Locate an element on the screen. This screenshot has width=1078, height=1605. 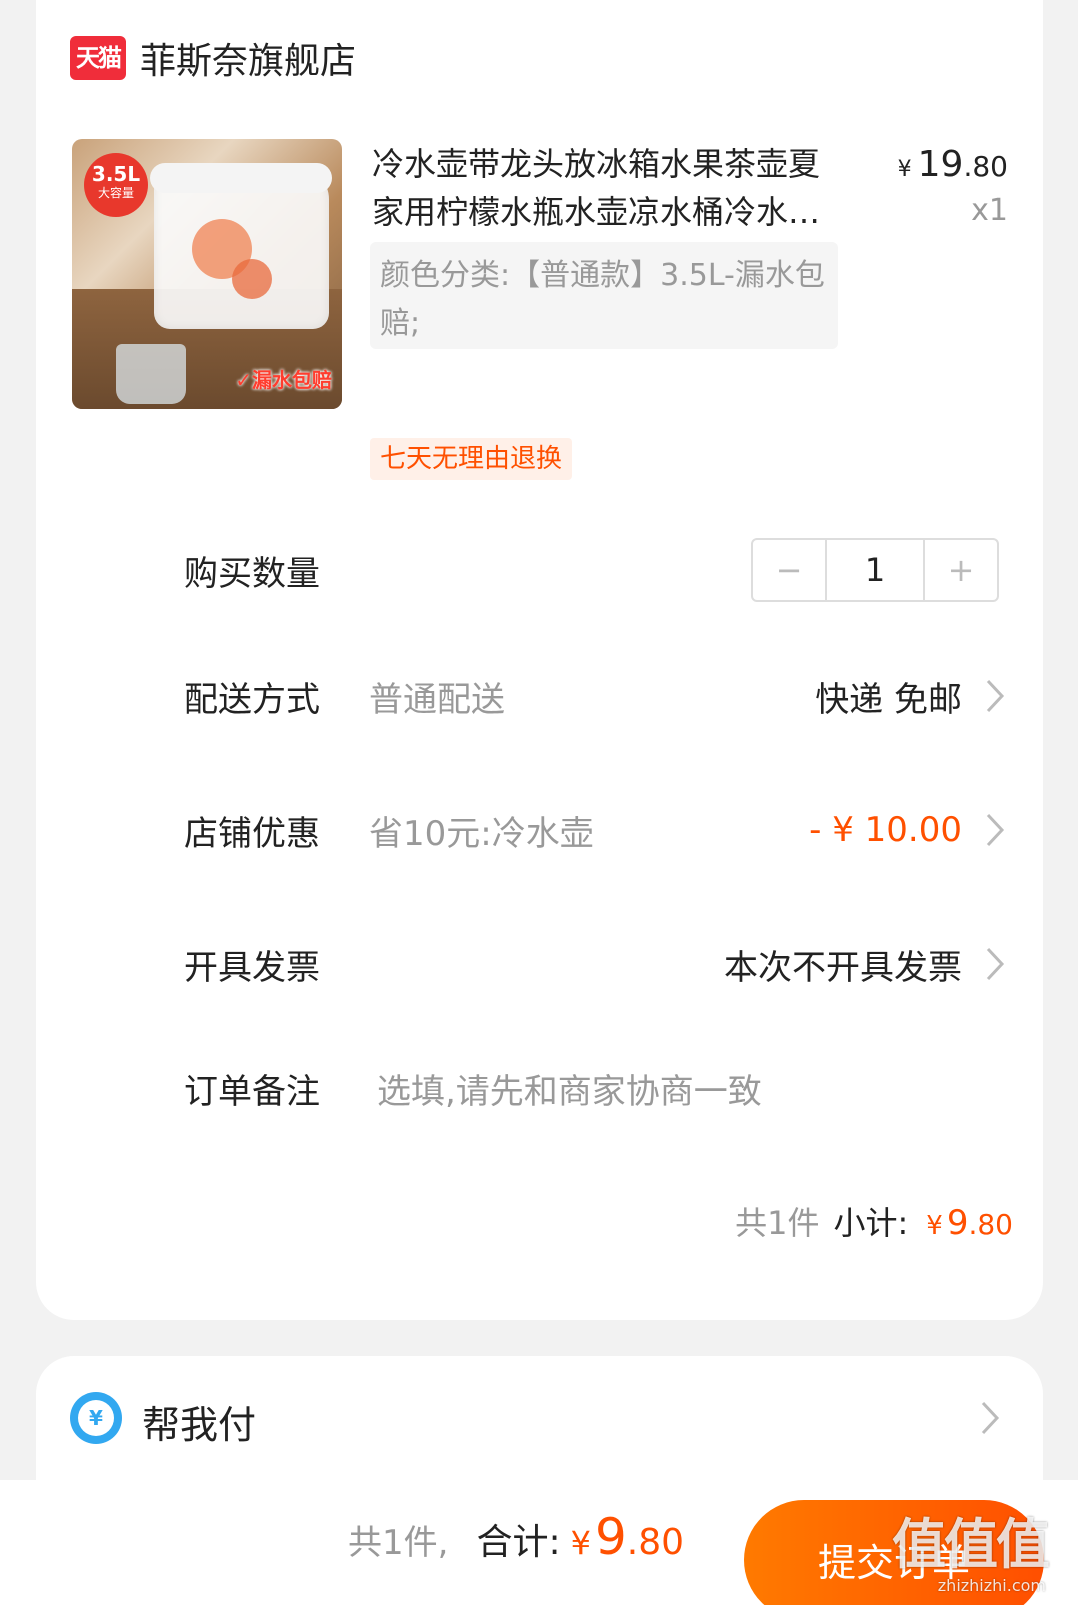
product-image: 3.5L 大容量 ✓漏水包赔 is located at coordinates (207, 274).